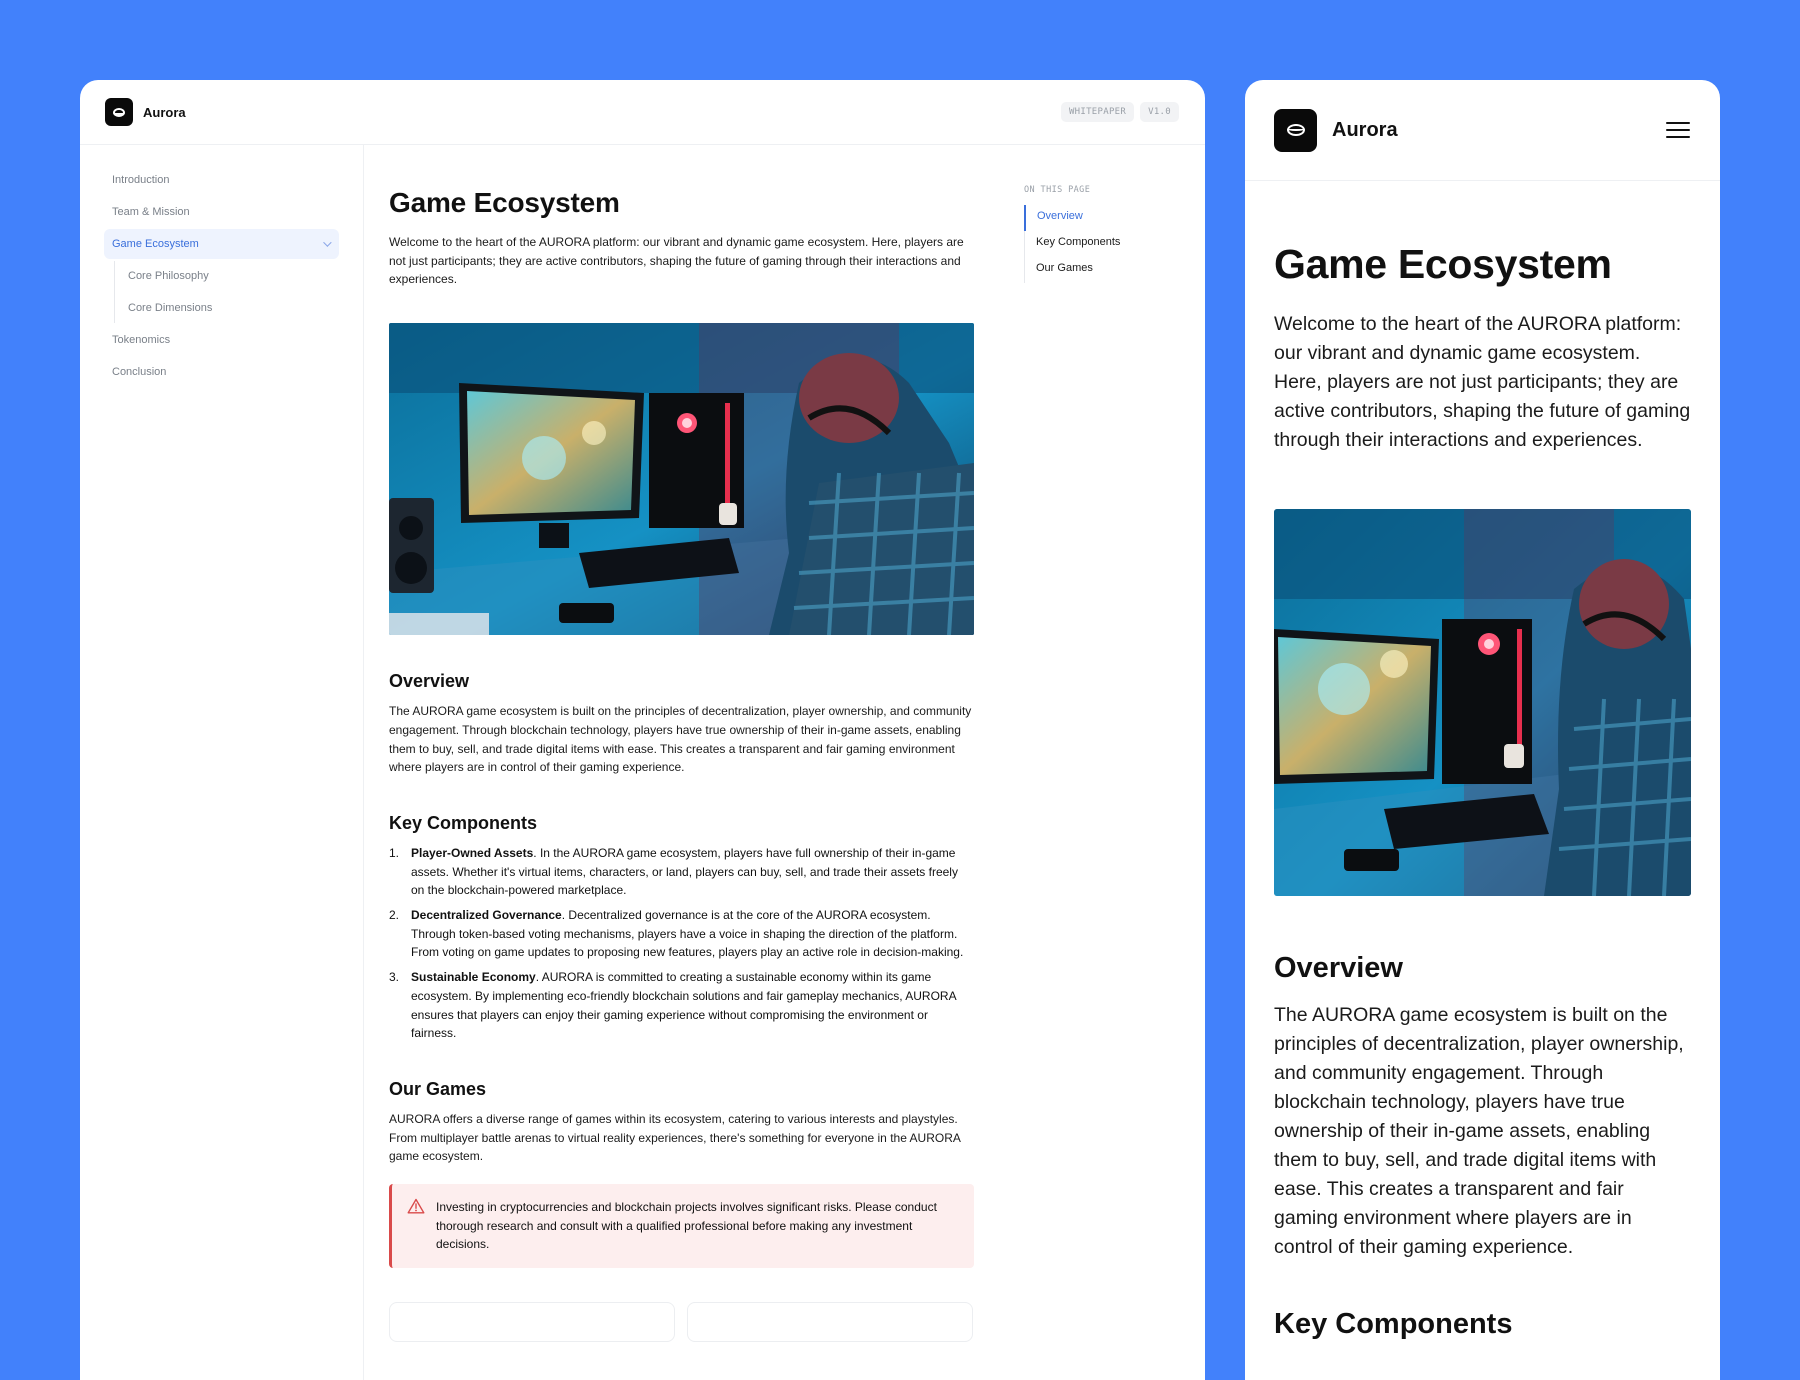 The image size is (1800, 1380). What do you see at coordinates (1159, 112) in the screenshot?
I see `version-badge: V1.0` at bounding box center [1159, 112].